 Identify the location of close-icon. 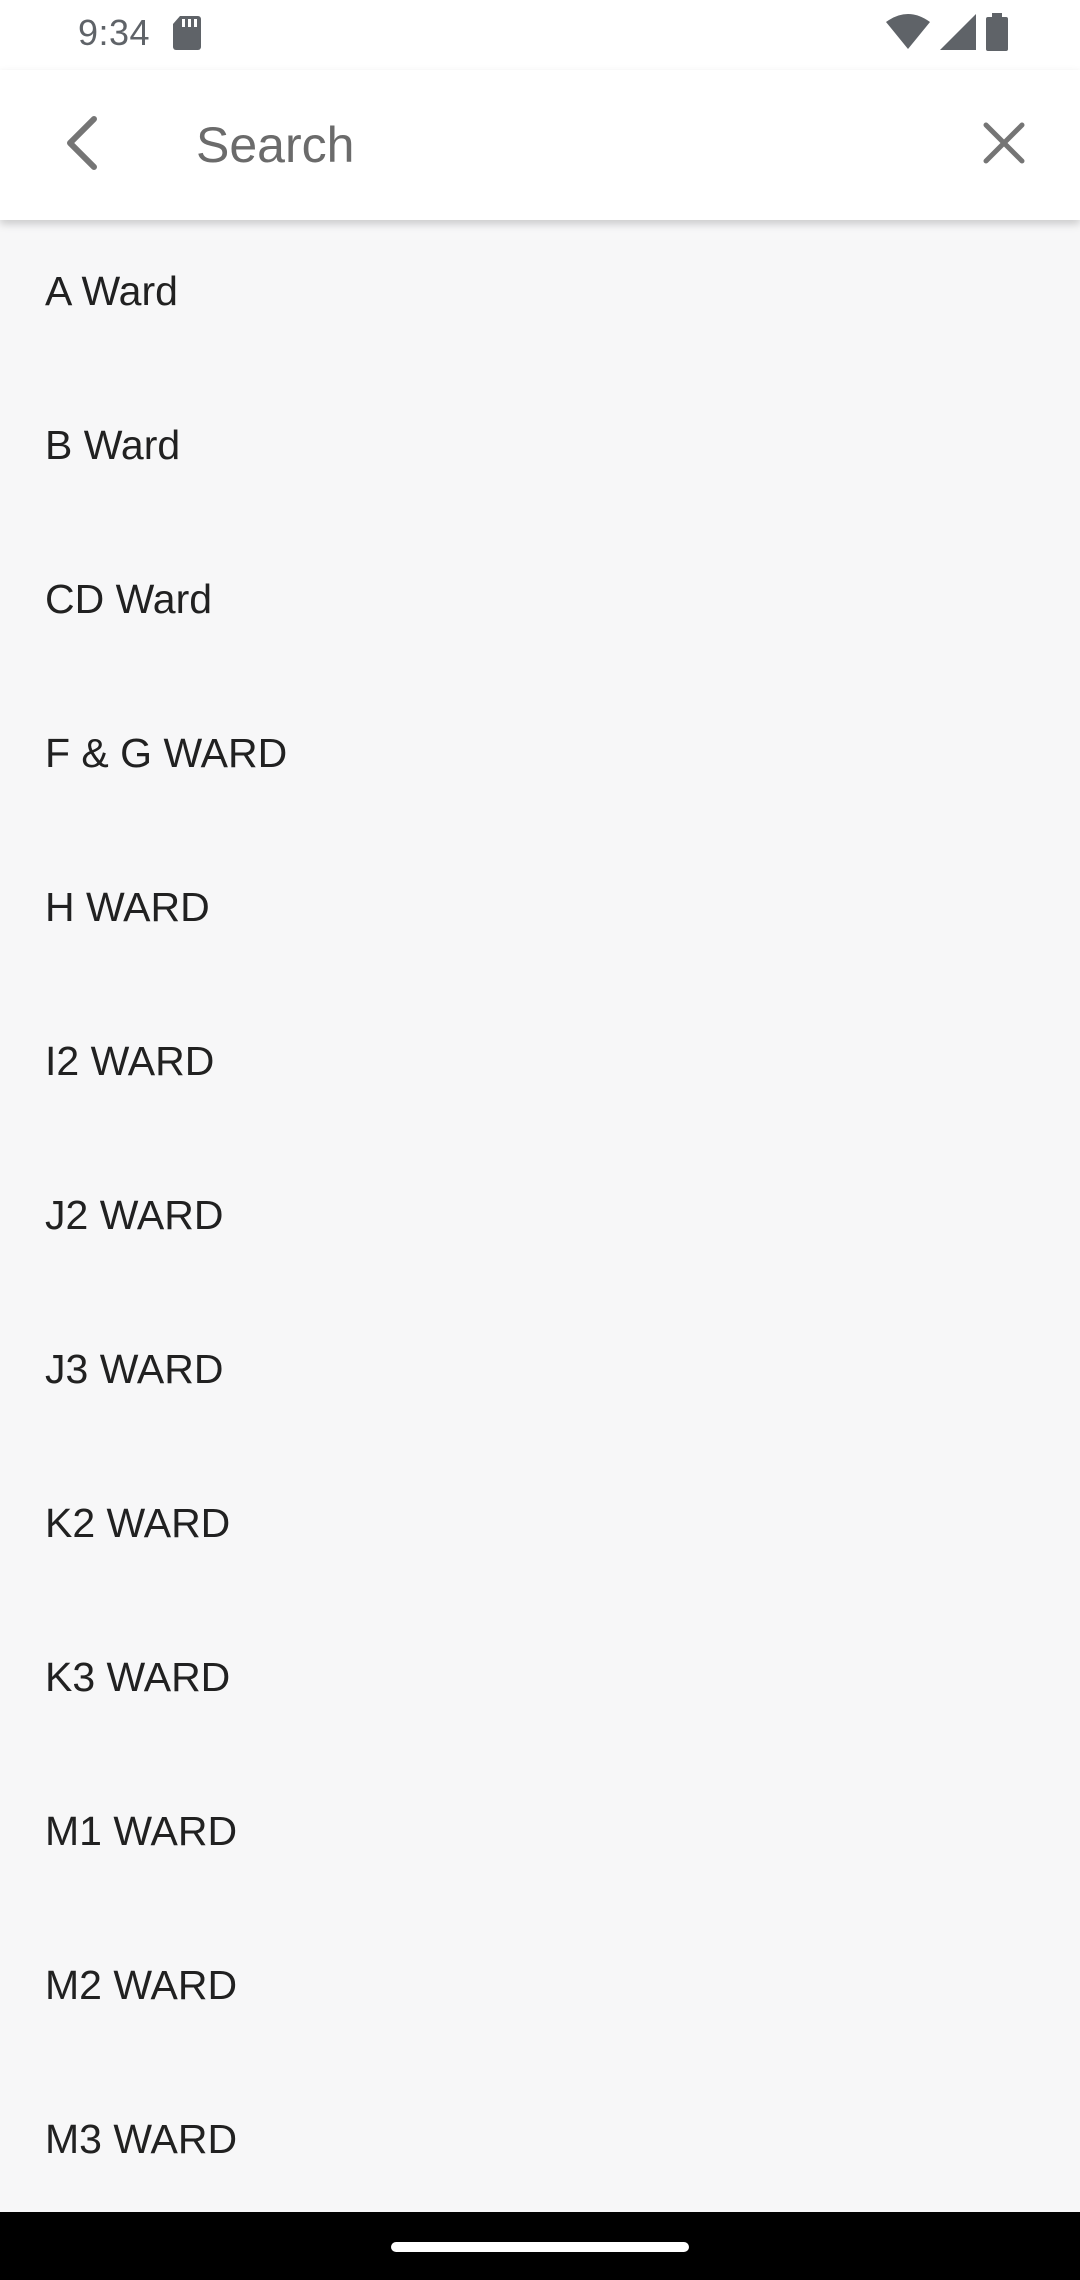
(1004, 145).